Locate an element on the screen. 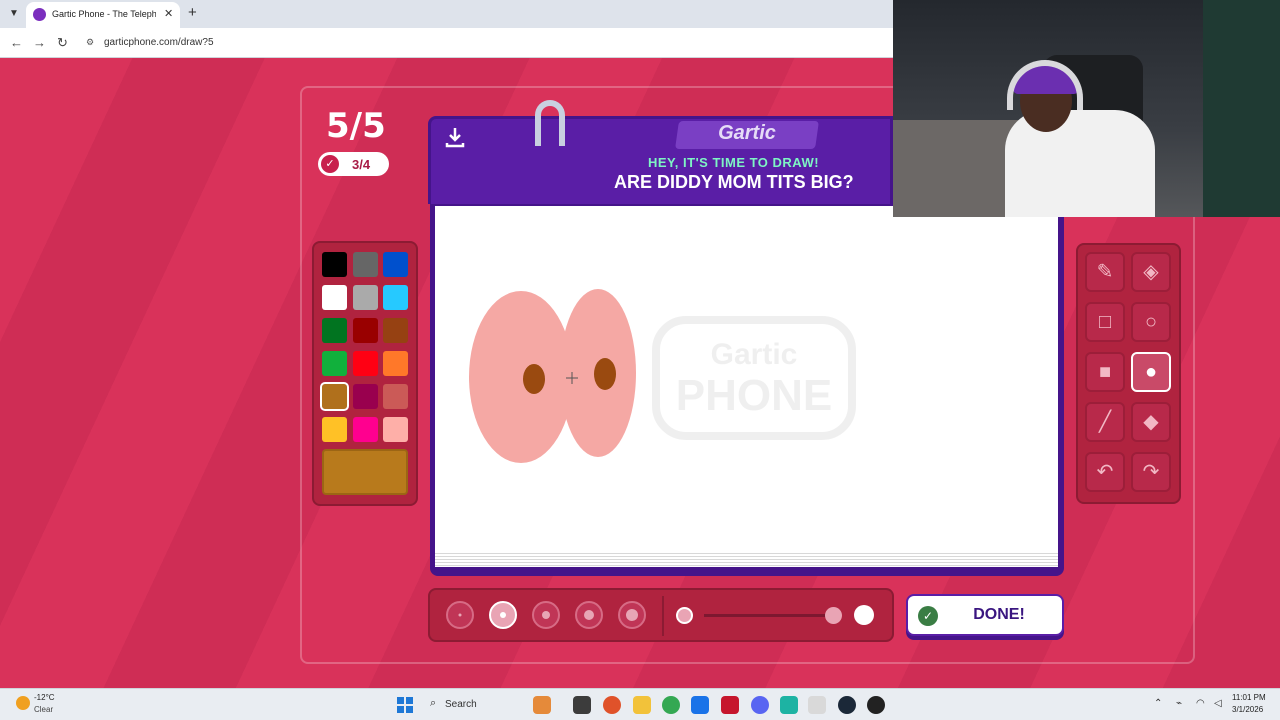  prompt-label: HEY, IT'S TIME TO DRAW! is located at coordinates (734, 162).